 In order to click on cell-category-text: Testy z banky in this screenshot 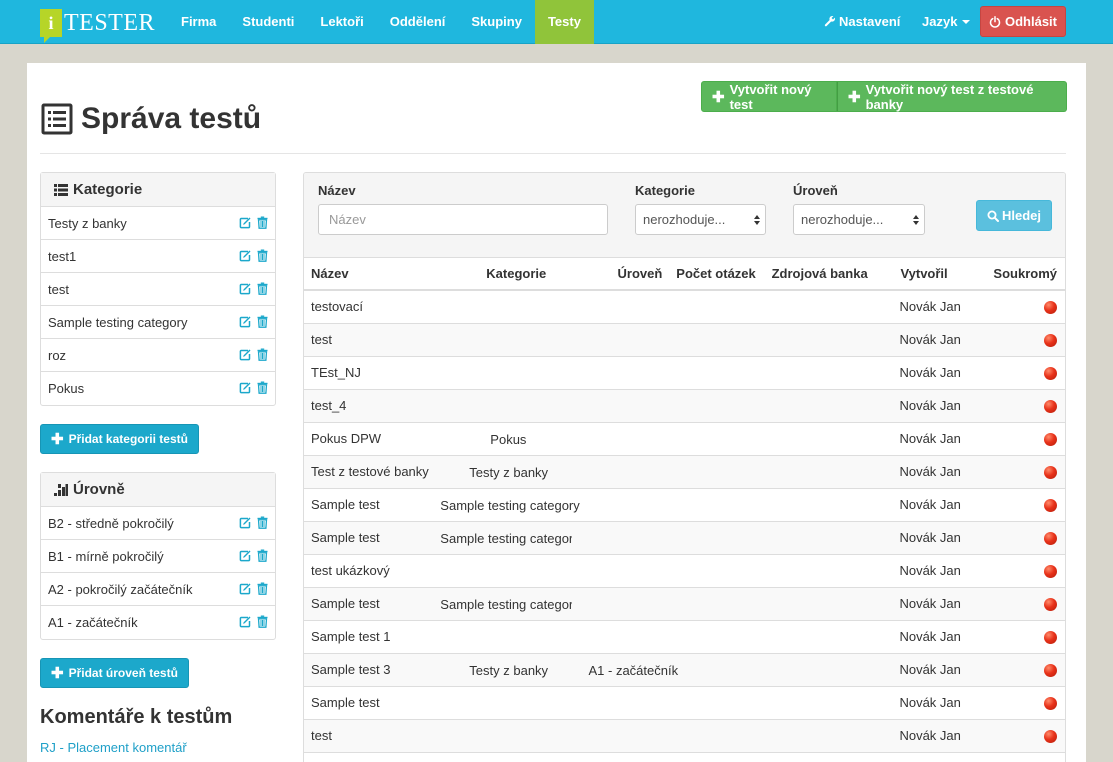, I will do `click(509, 472)`.